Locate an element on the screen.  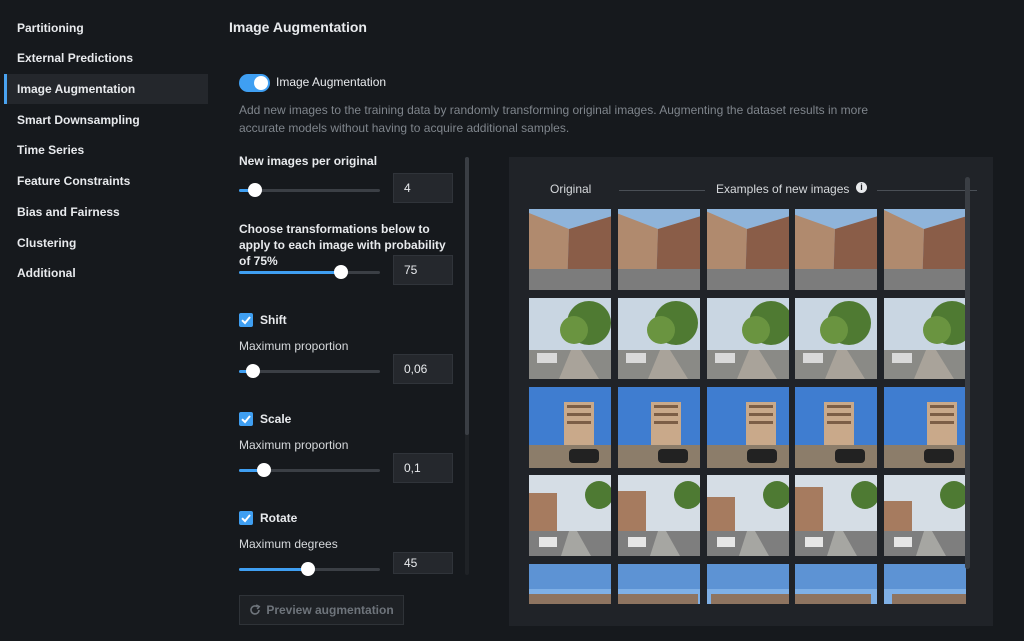
new-images-slider is located at coordinates (309, 190).